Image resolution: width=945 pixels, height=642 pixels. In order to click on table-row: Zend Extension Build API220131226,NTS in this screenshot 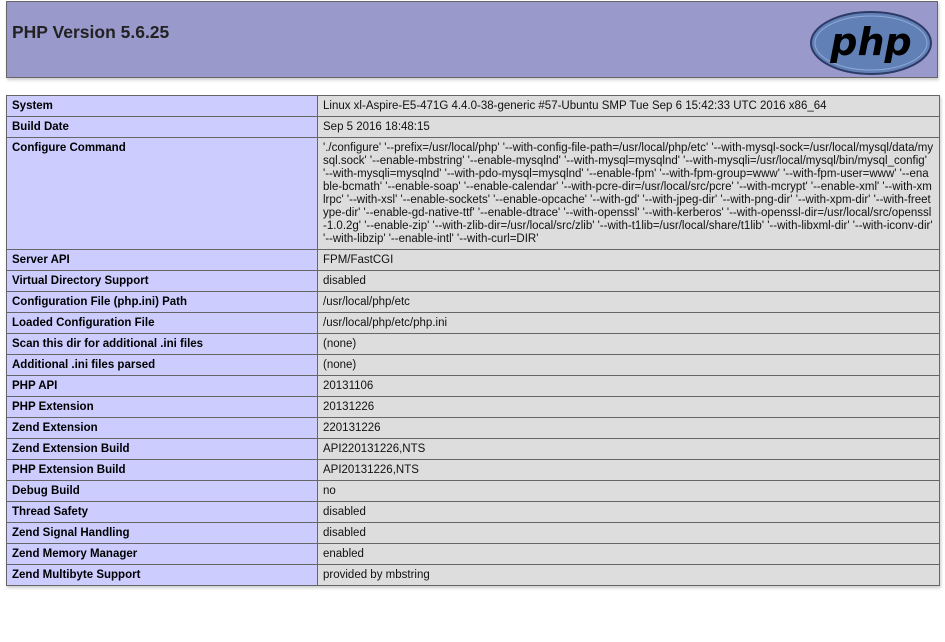, I will do `click(473, 449)`.